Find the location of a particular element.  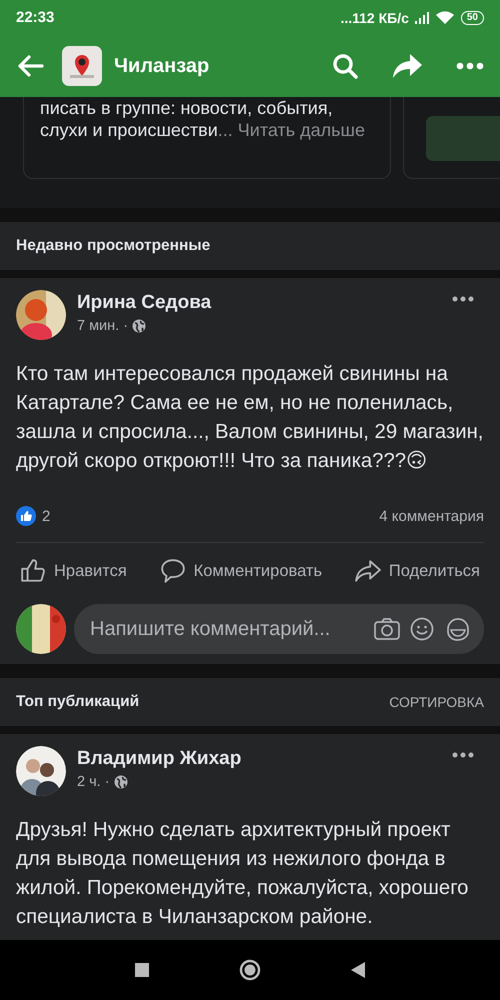

comment-count: 4 комментария is located at coordinates (431, 516).